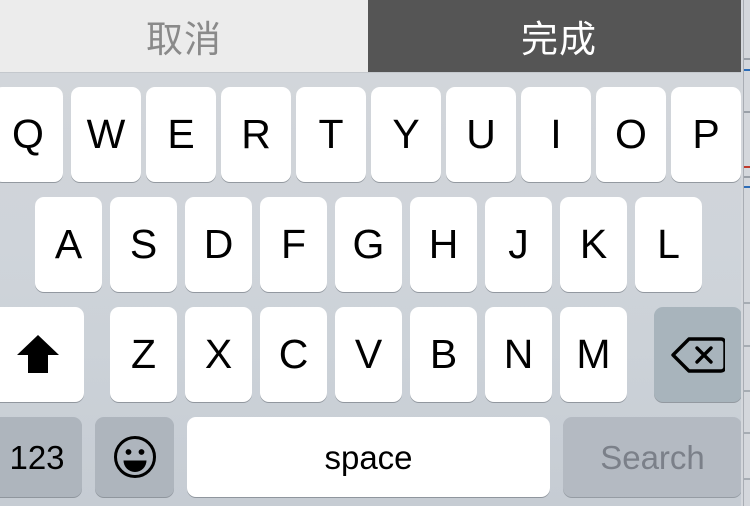  I want to click on key-label: Y, so click(406, 134).